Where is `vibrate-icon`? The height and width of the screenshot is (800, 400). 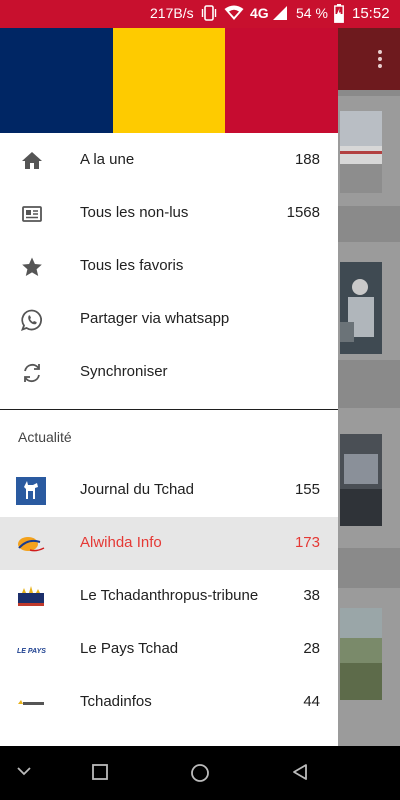 vibrate-icon is located at coordinates (209, 13).